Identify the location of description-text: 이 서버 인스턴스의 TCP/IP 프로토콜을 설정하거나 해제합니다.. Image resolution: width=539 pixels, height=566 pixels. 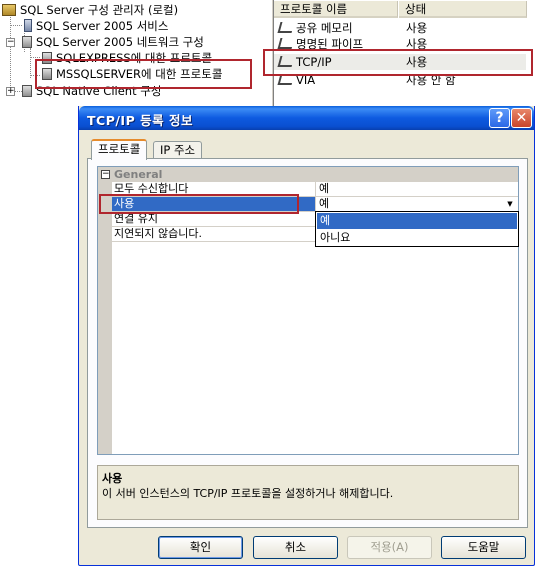
(248, 493).